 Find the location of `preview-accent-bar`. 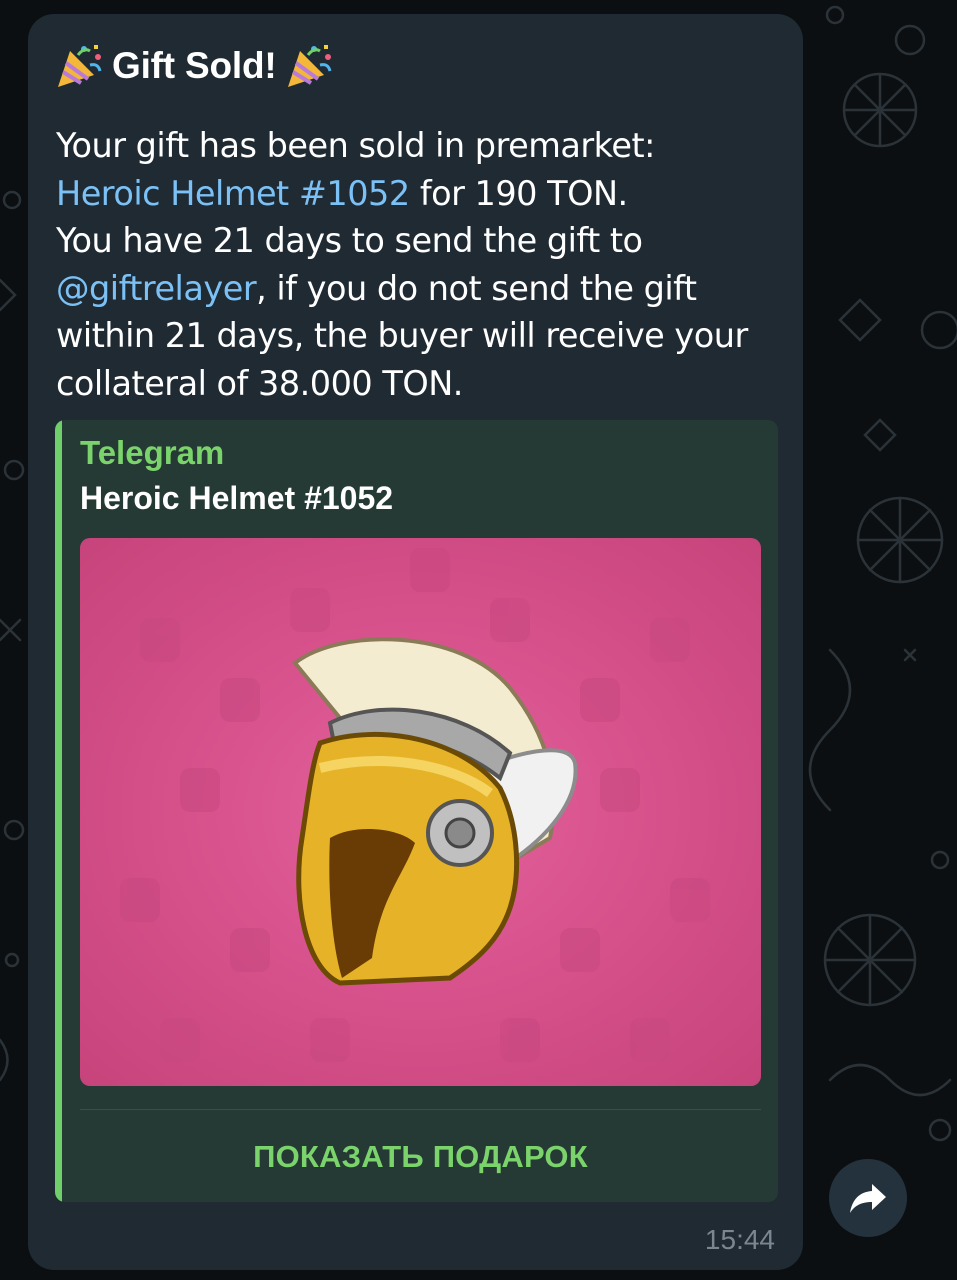

preview-accent-bar is located at coordinates (58, 811).